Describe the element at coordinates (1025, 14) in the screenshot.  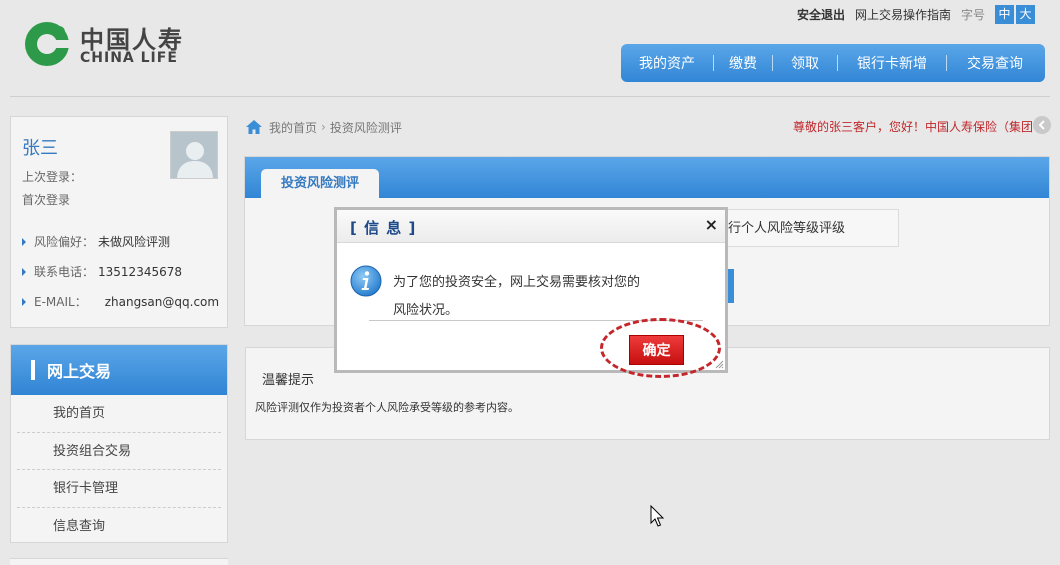
I see `font-large-button: 大` at that location.